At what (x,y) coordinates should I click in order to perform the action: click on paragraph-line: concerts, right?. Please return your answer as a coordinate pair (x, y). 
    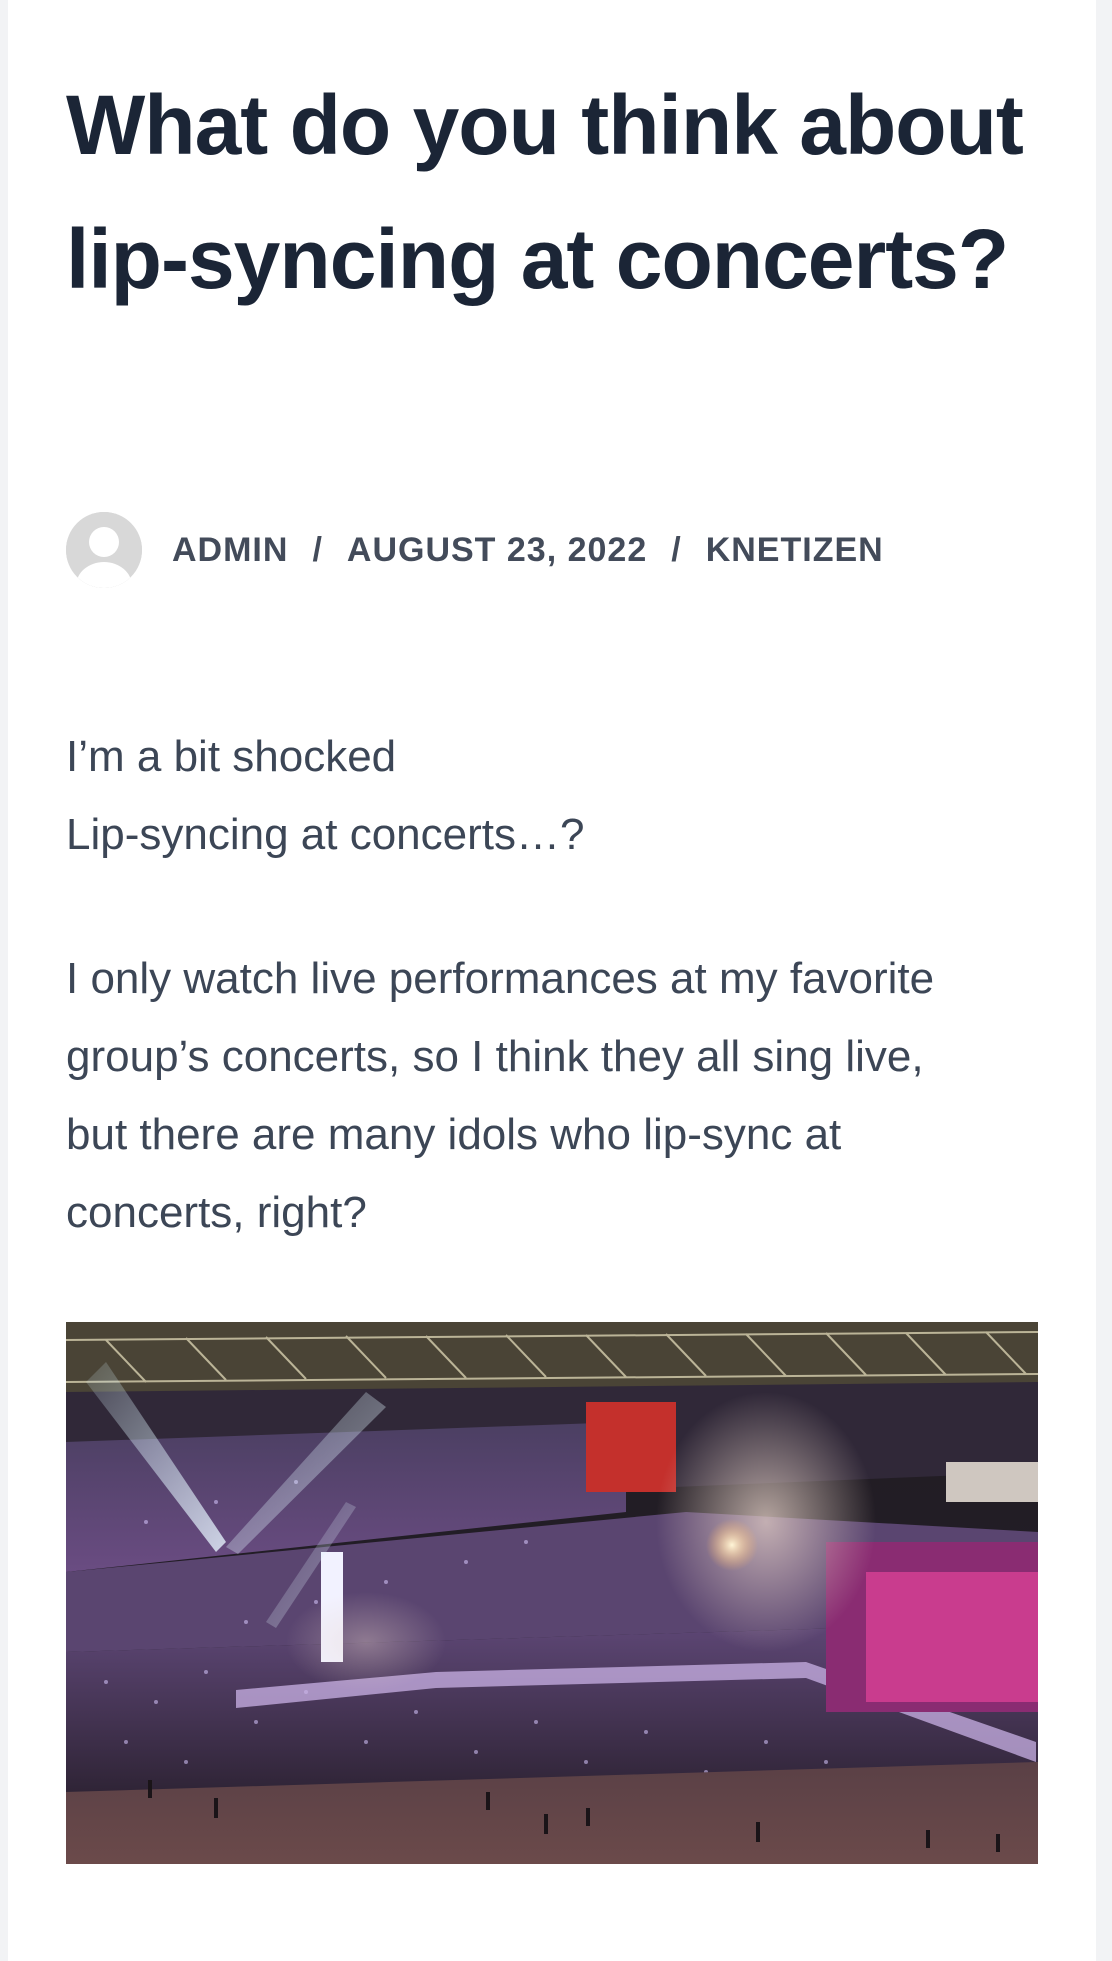
    Looking at the image, I should click on (216, 1212).